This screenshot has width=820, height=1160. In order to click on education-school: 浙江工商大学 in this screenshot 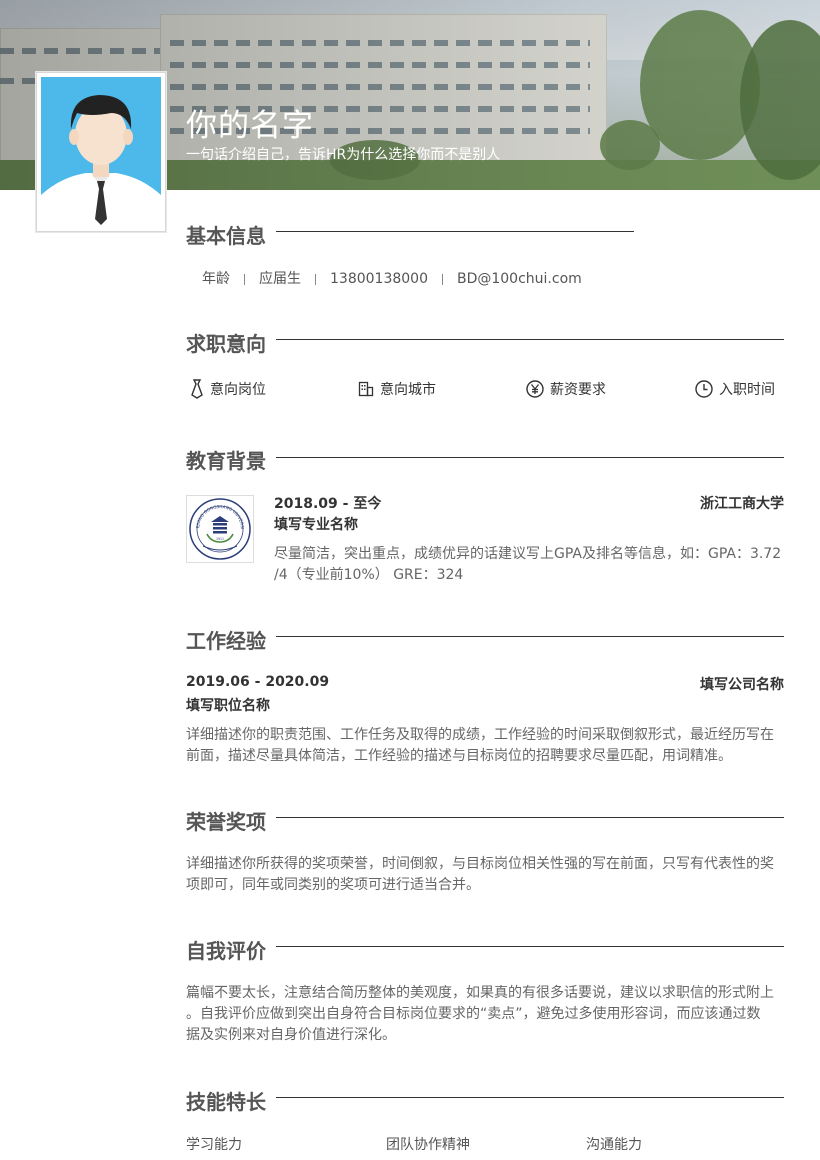, I will do `click(742, 504)`.